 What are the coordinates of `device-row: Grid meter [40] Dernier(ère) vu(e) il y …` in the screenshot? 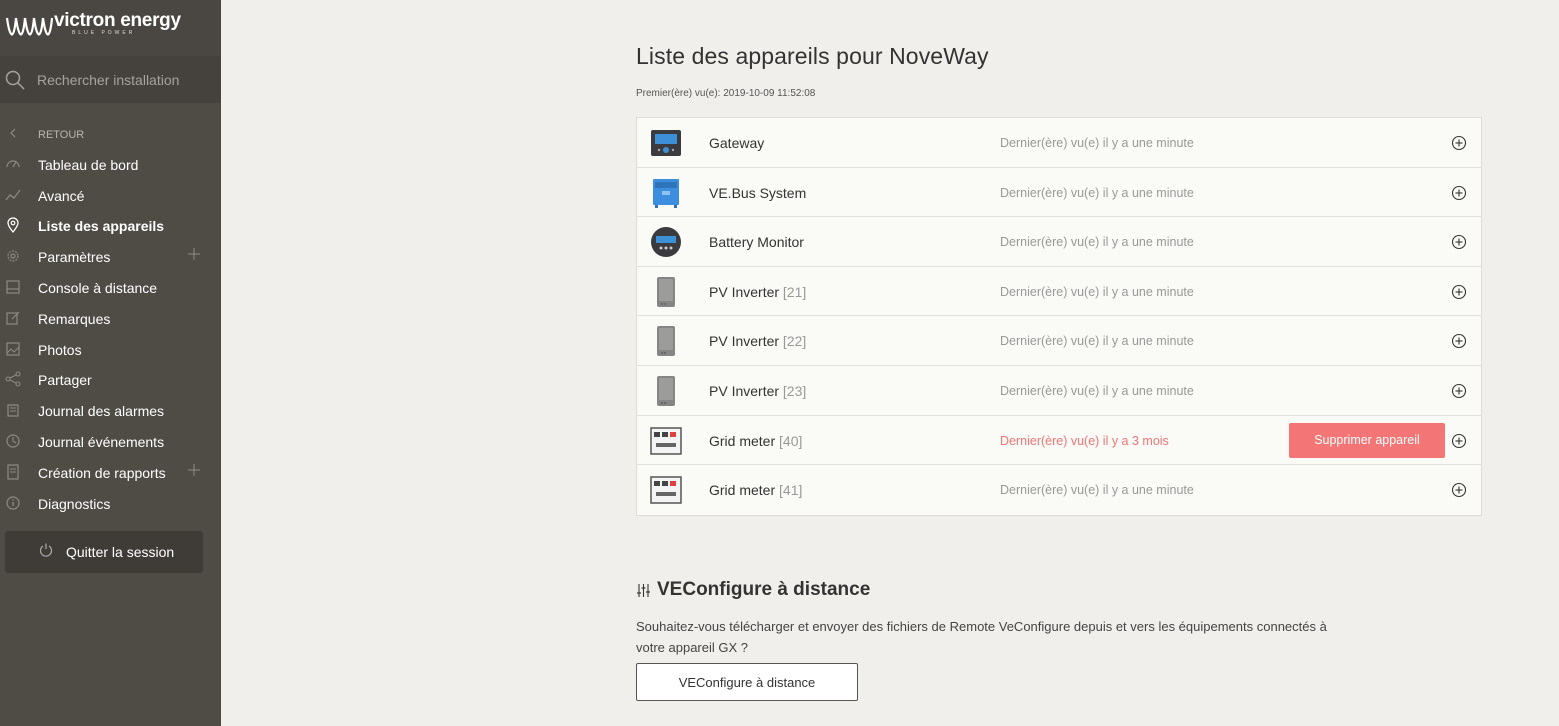 It's located at (1059, 441).